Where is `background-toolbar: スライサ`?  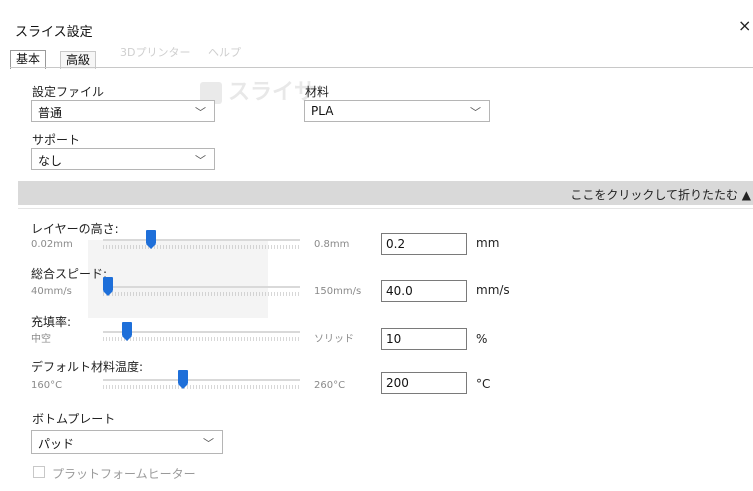
background-toolbar: スライサ is located at coordinates (258, 90).